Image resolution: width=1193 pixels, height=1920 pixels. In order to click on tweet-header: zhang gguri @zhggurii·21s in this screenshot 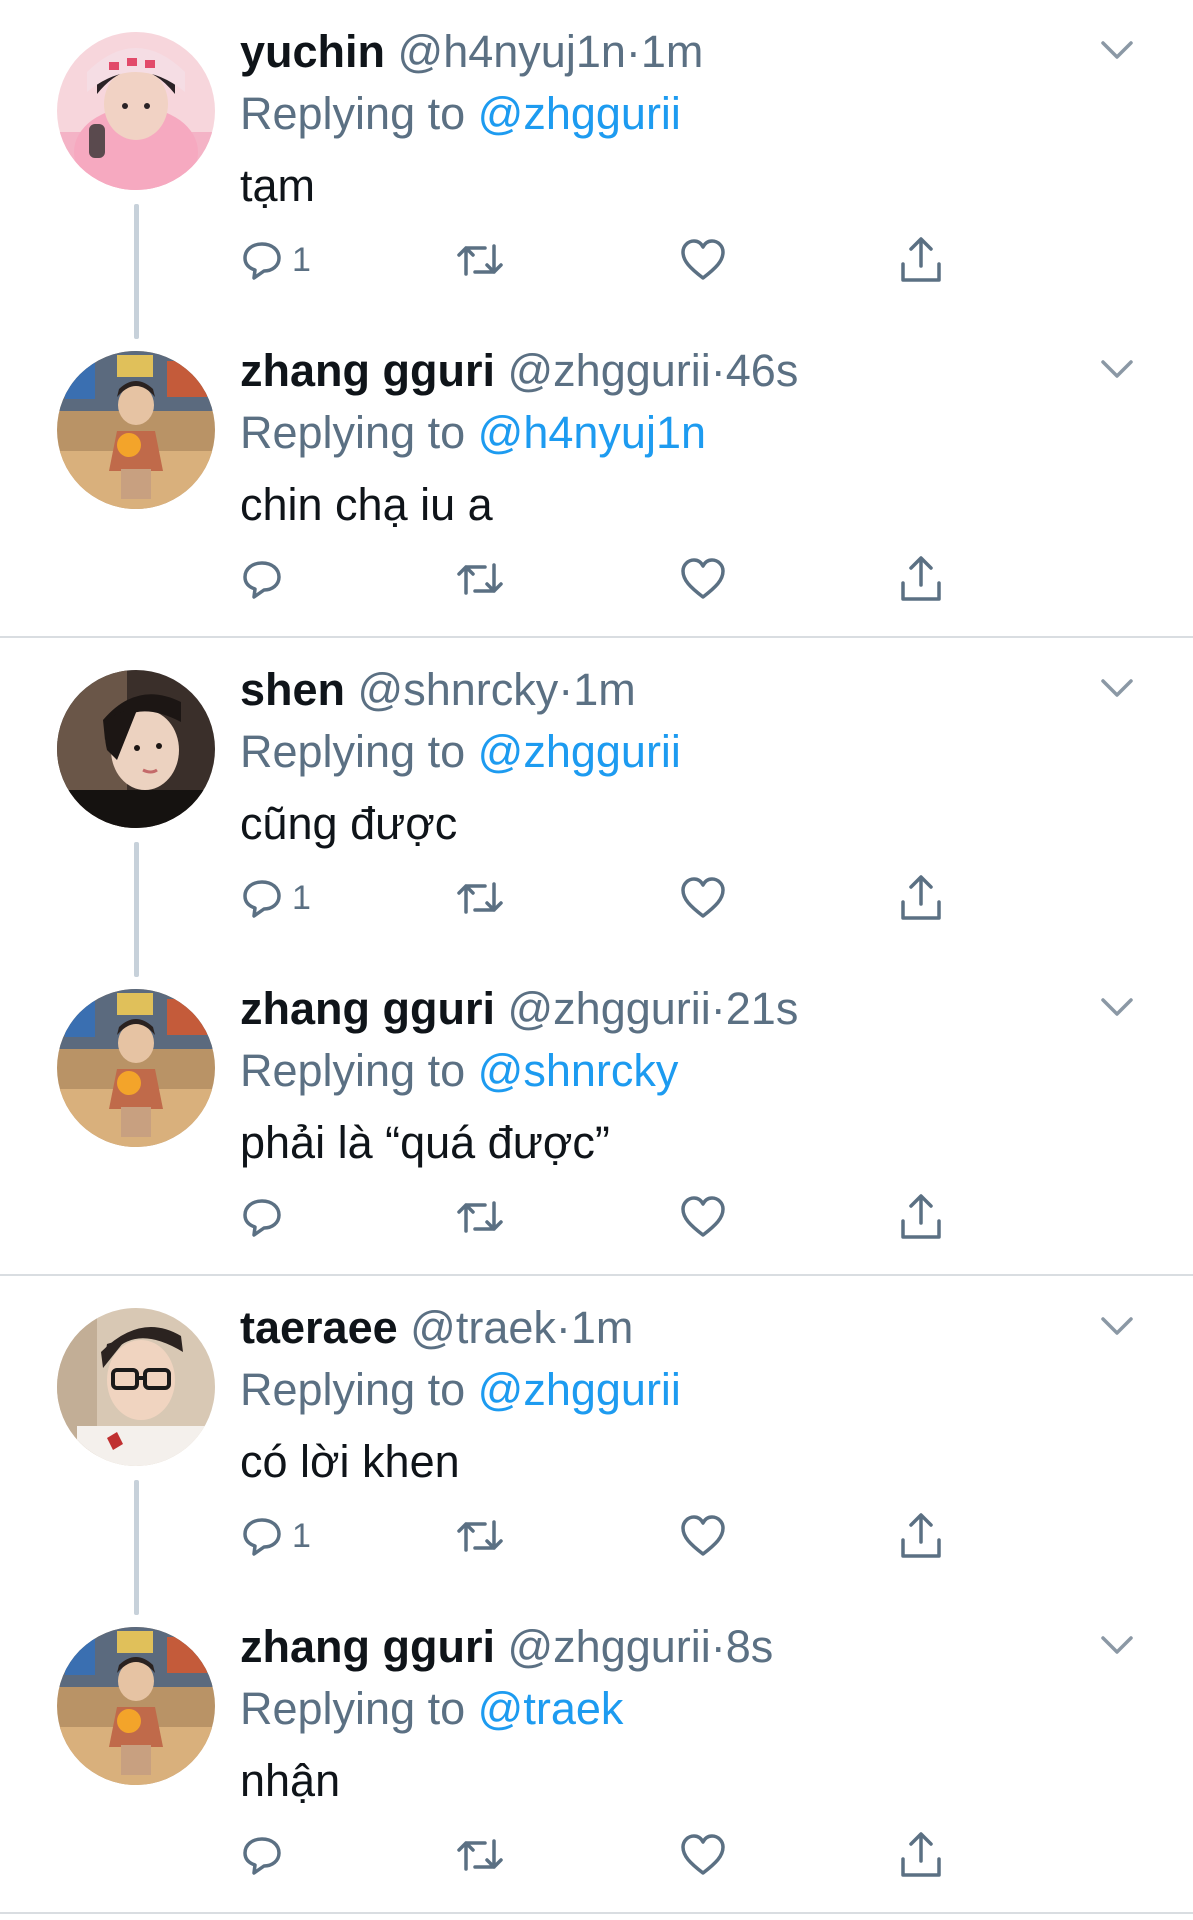, I will do `click(519, 1009)`.